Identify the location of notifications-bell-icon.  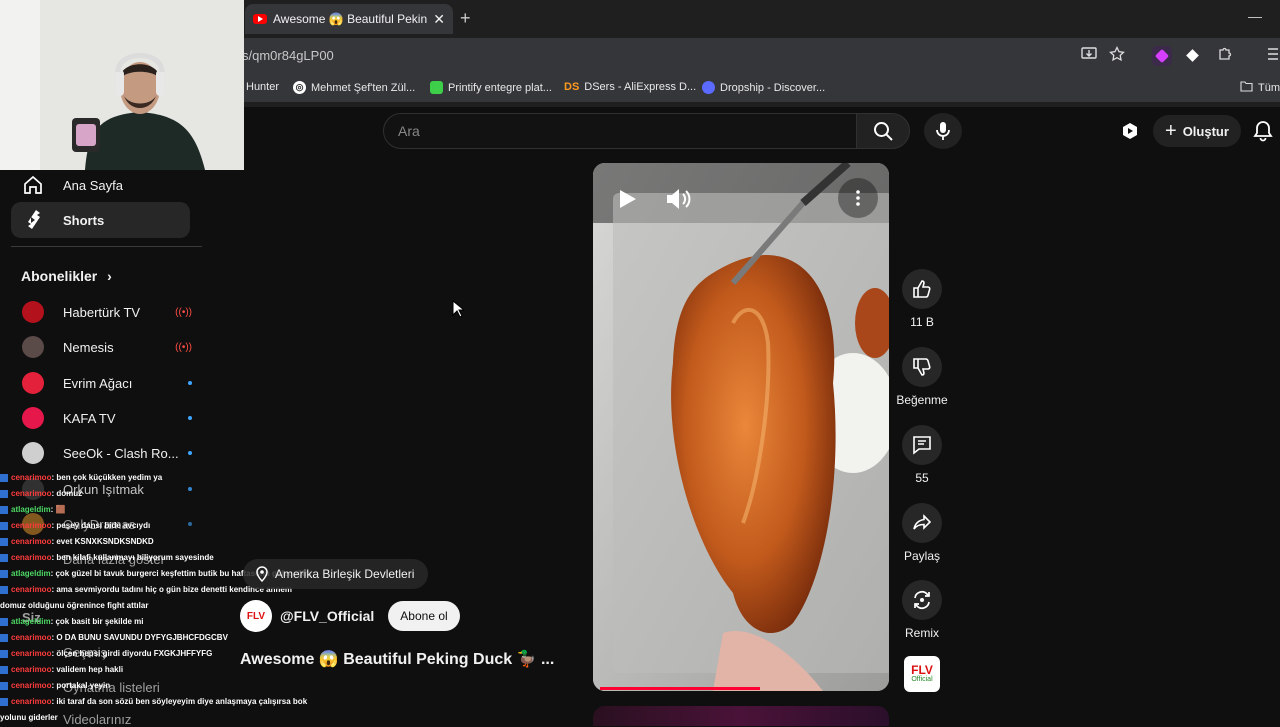
(1263, 131).